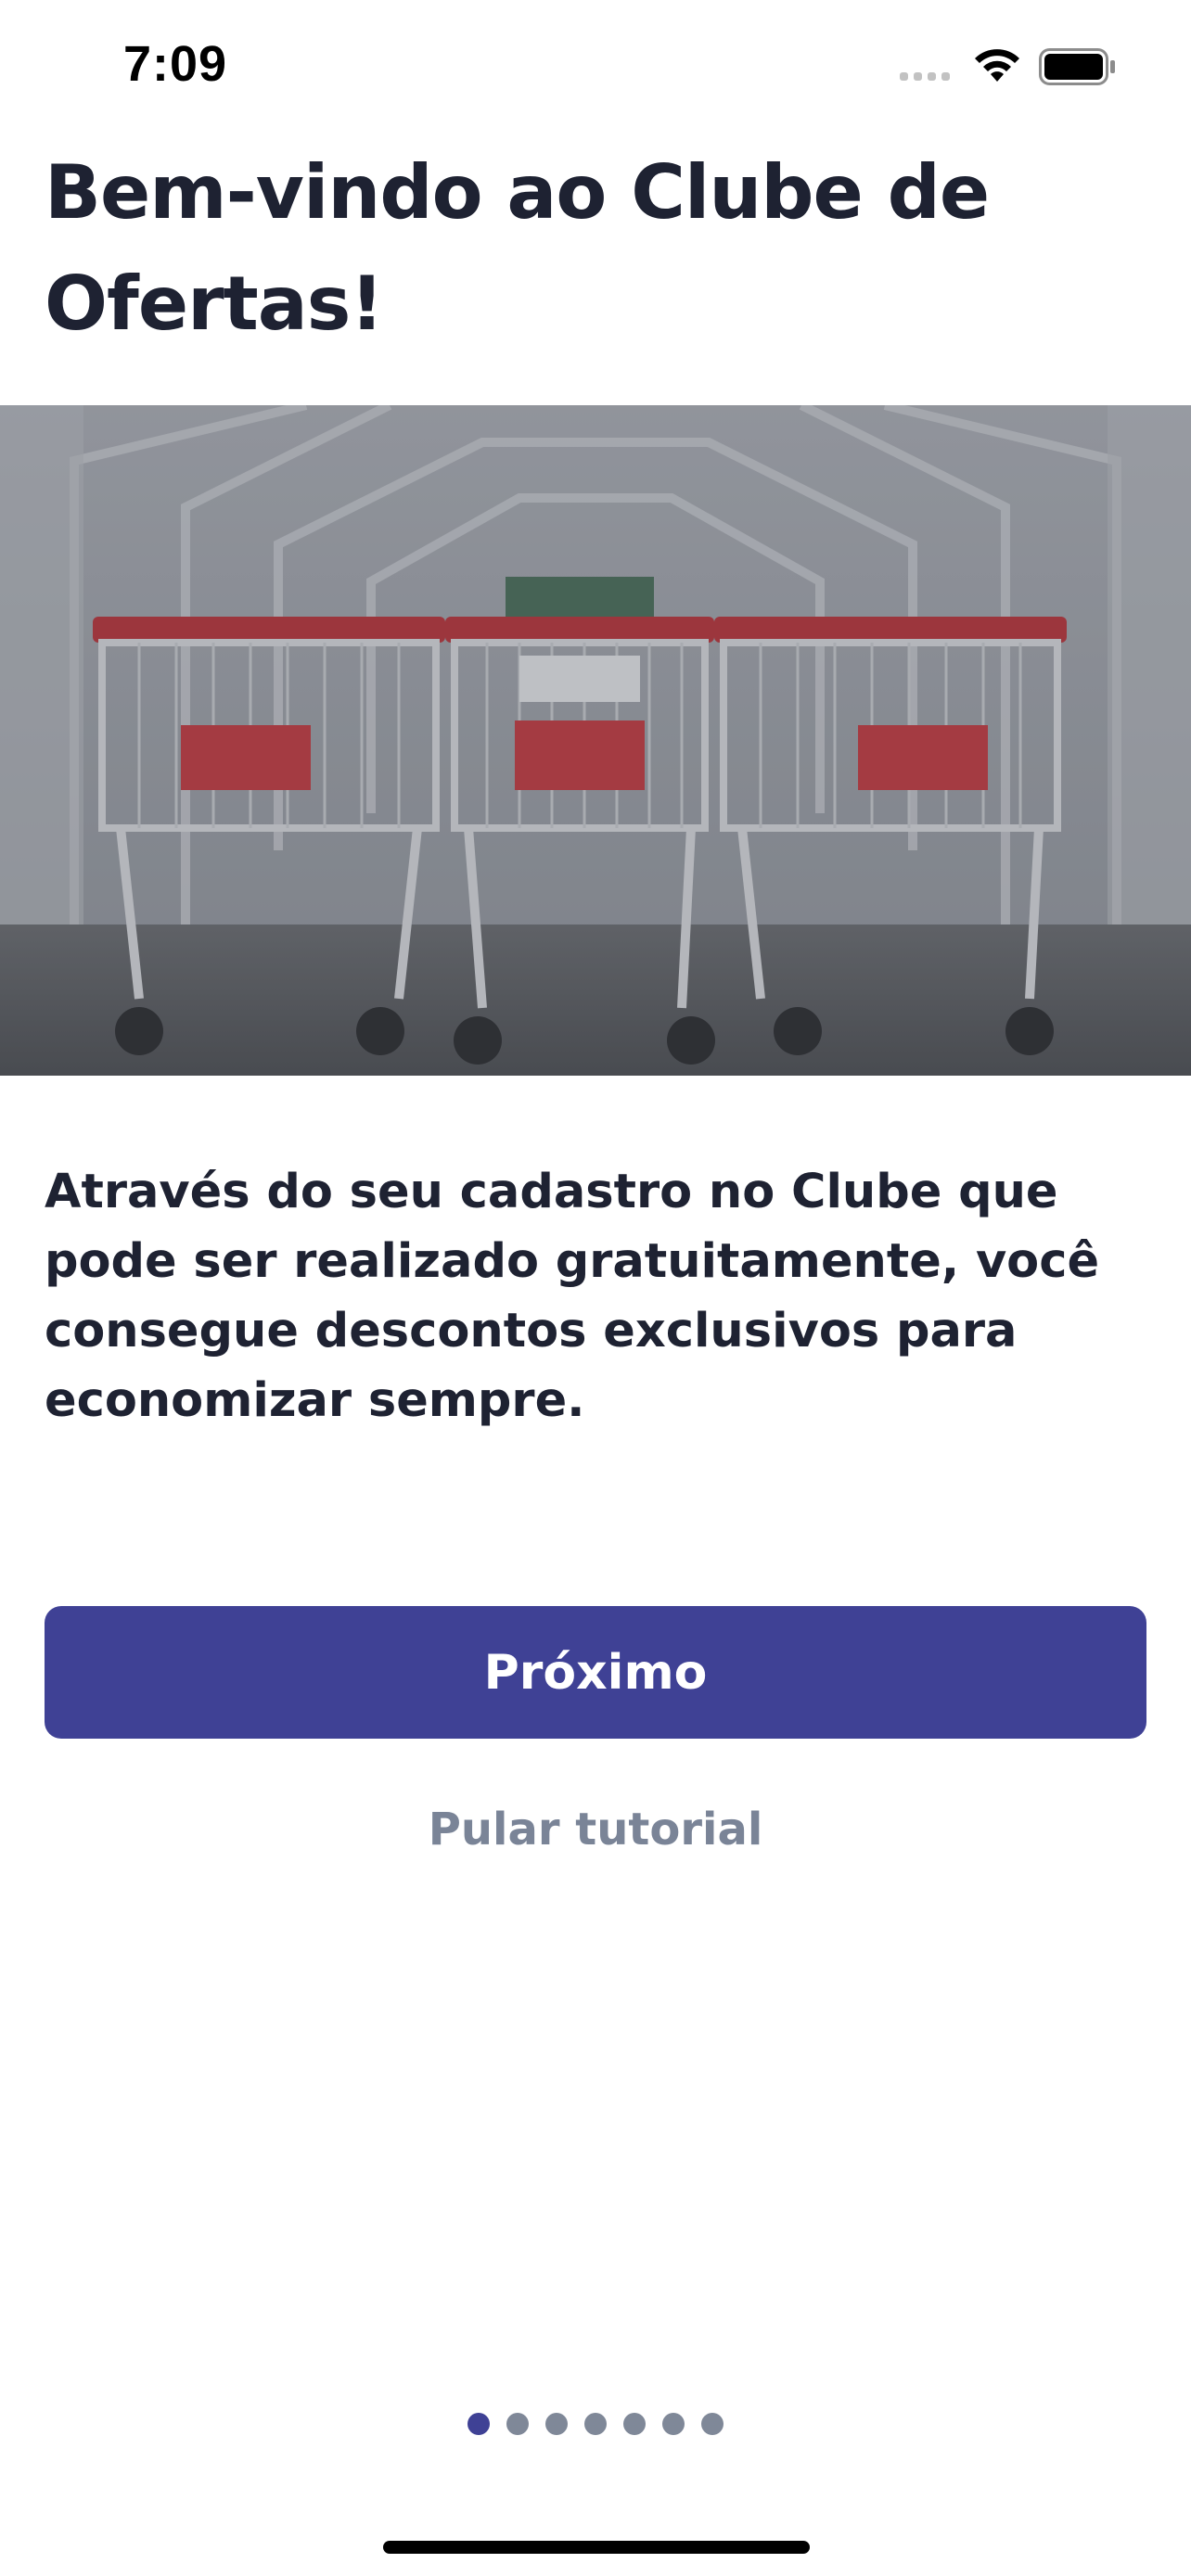 This screenshot has width=1191, height=2576. I want to click on skip-tutorial-label: Pular tutorial, so click(595, 1829).